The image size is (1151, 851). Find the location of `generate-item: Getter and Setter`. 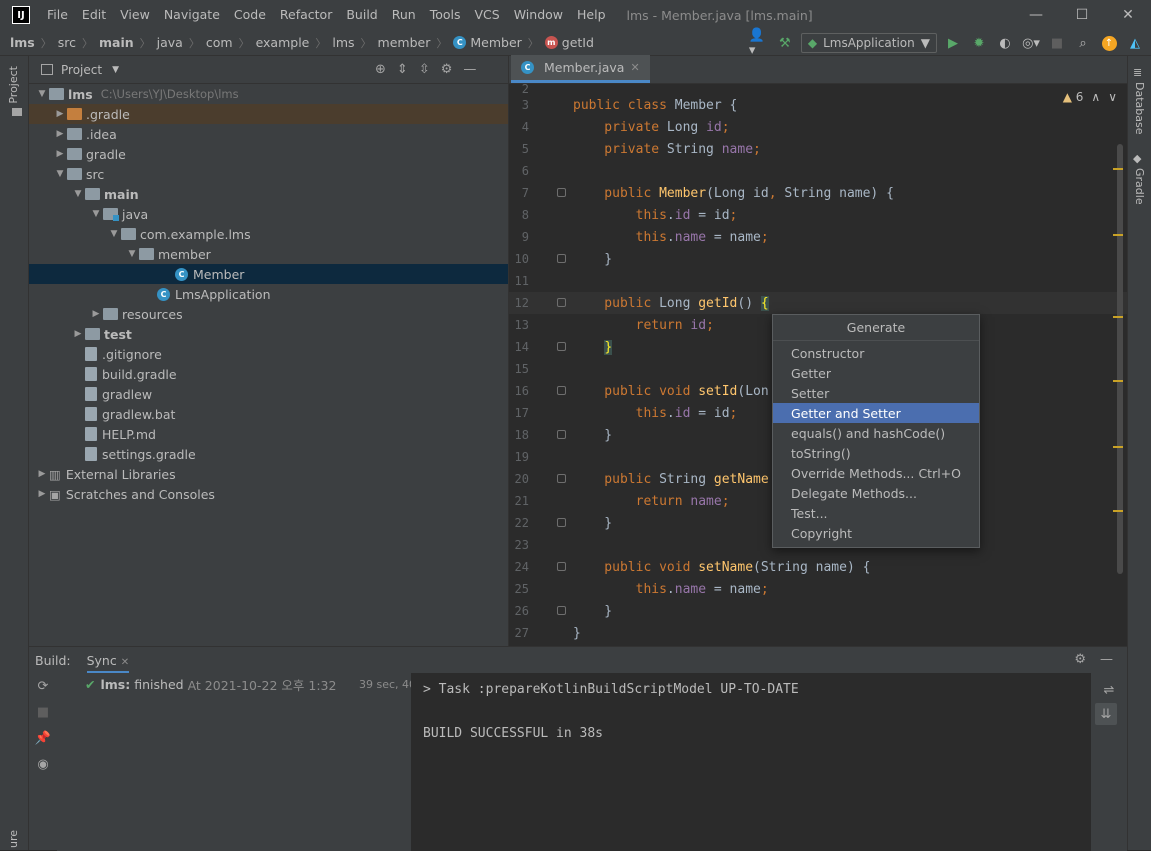

generate-item: Getter and Setter is located at coordinates (876, 413).